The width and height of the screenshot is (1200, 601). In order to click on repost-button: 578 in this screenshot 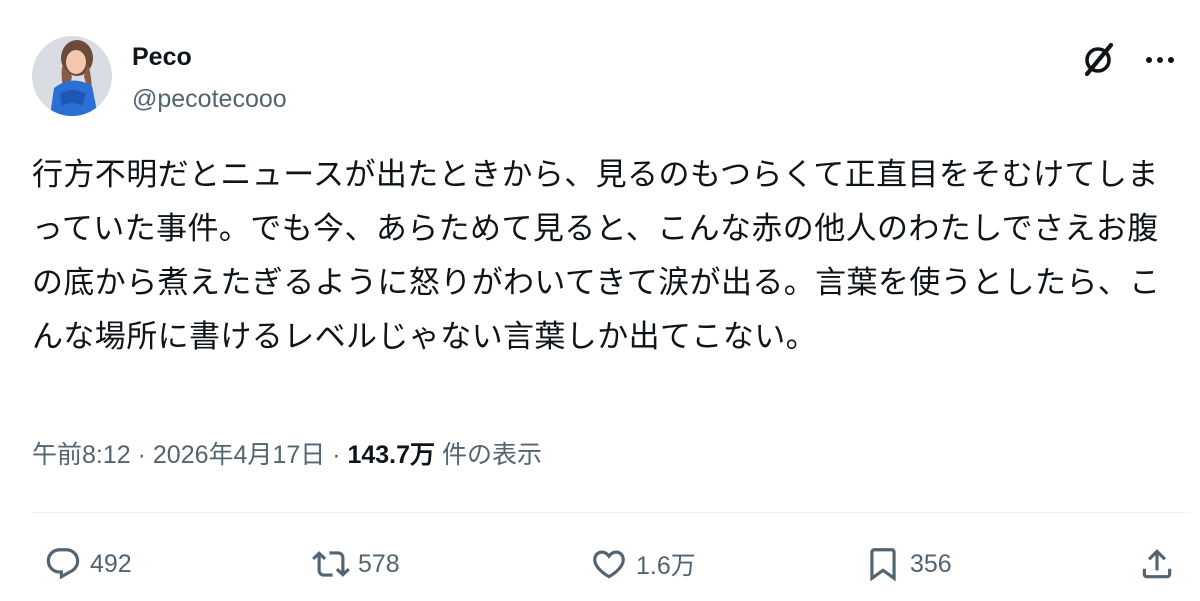, I will do `click(356, 564)`.